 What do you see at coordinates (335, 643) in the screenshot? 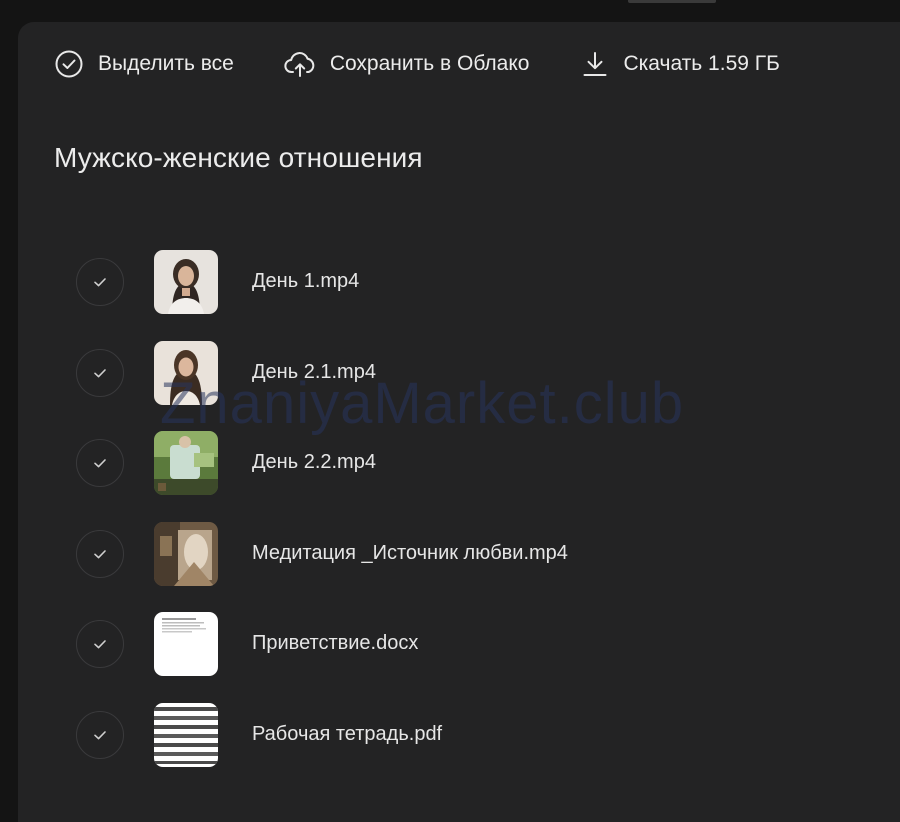
I see `file-name: Приветствие.docx` at bounding box center [335, 643].